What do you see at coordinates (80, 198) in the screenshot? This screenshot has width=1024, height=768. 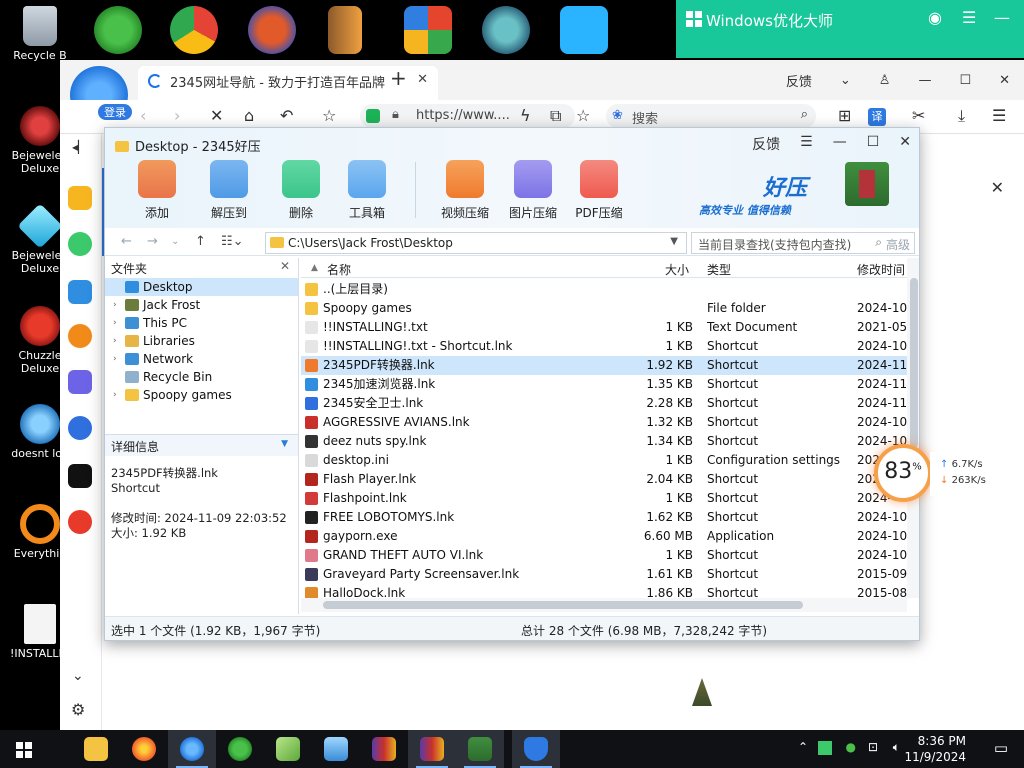 I see `star-app-icon` at bounding box center [80, 198].